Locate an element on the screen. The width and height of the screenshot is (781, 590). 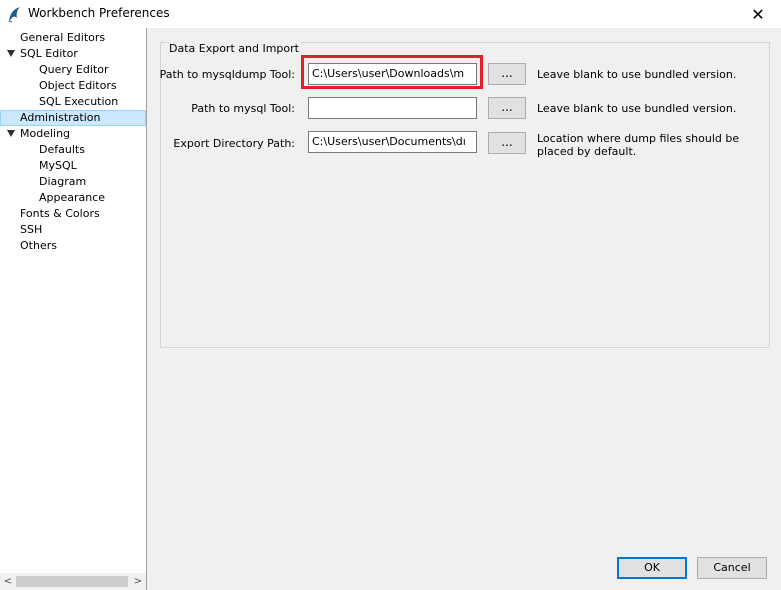
sidebar-item-administration: Administration is located at coordinates (73, 118).